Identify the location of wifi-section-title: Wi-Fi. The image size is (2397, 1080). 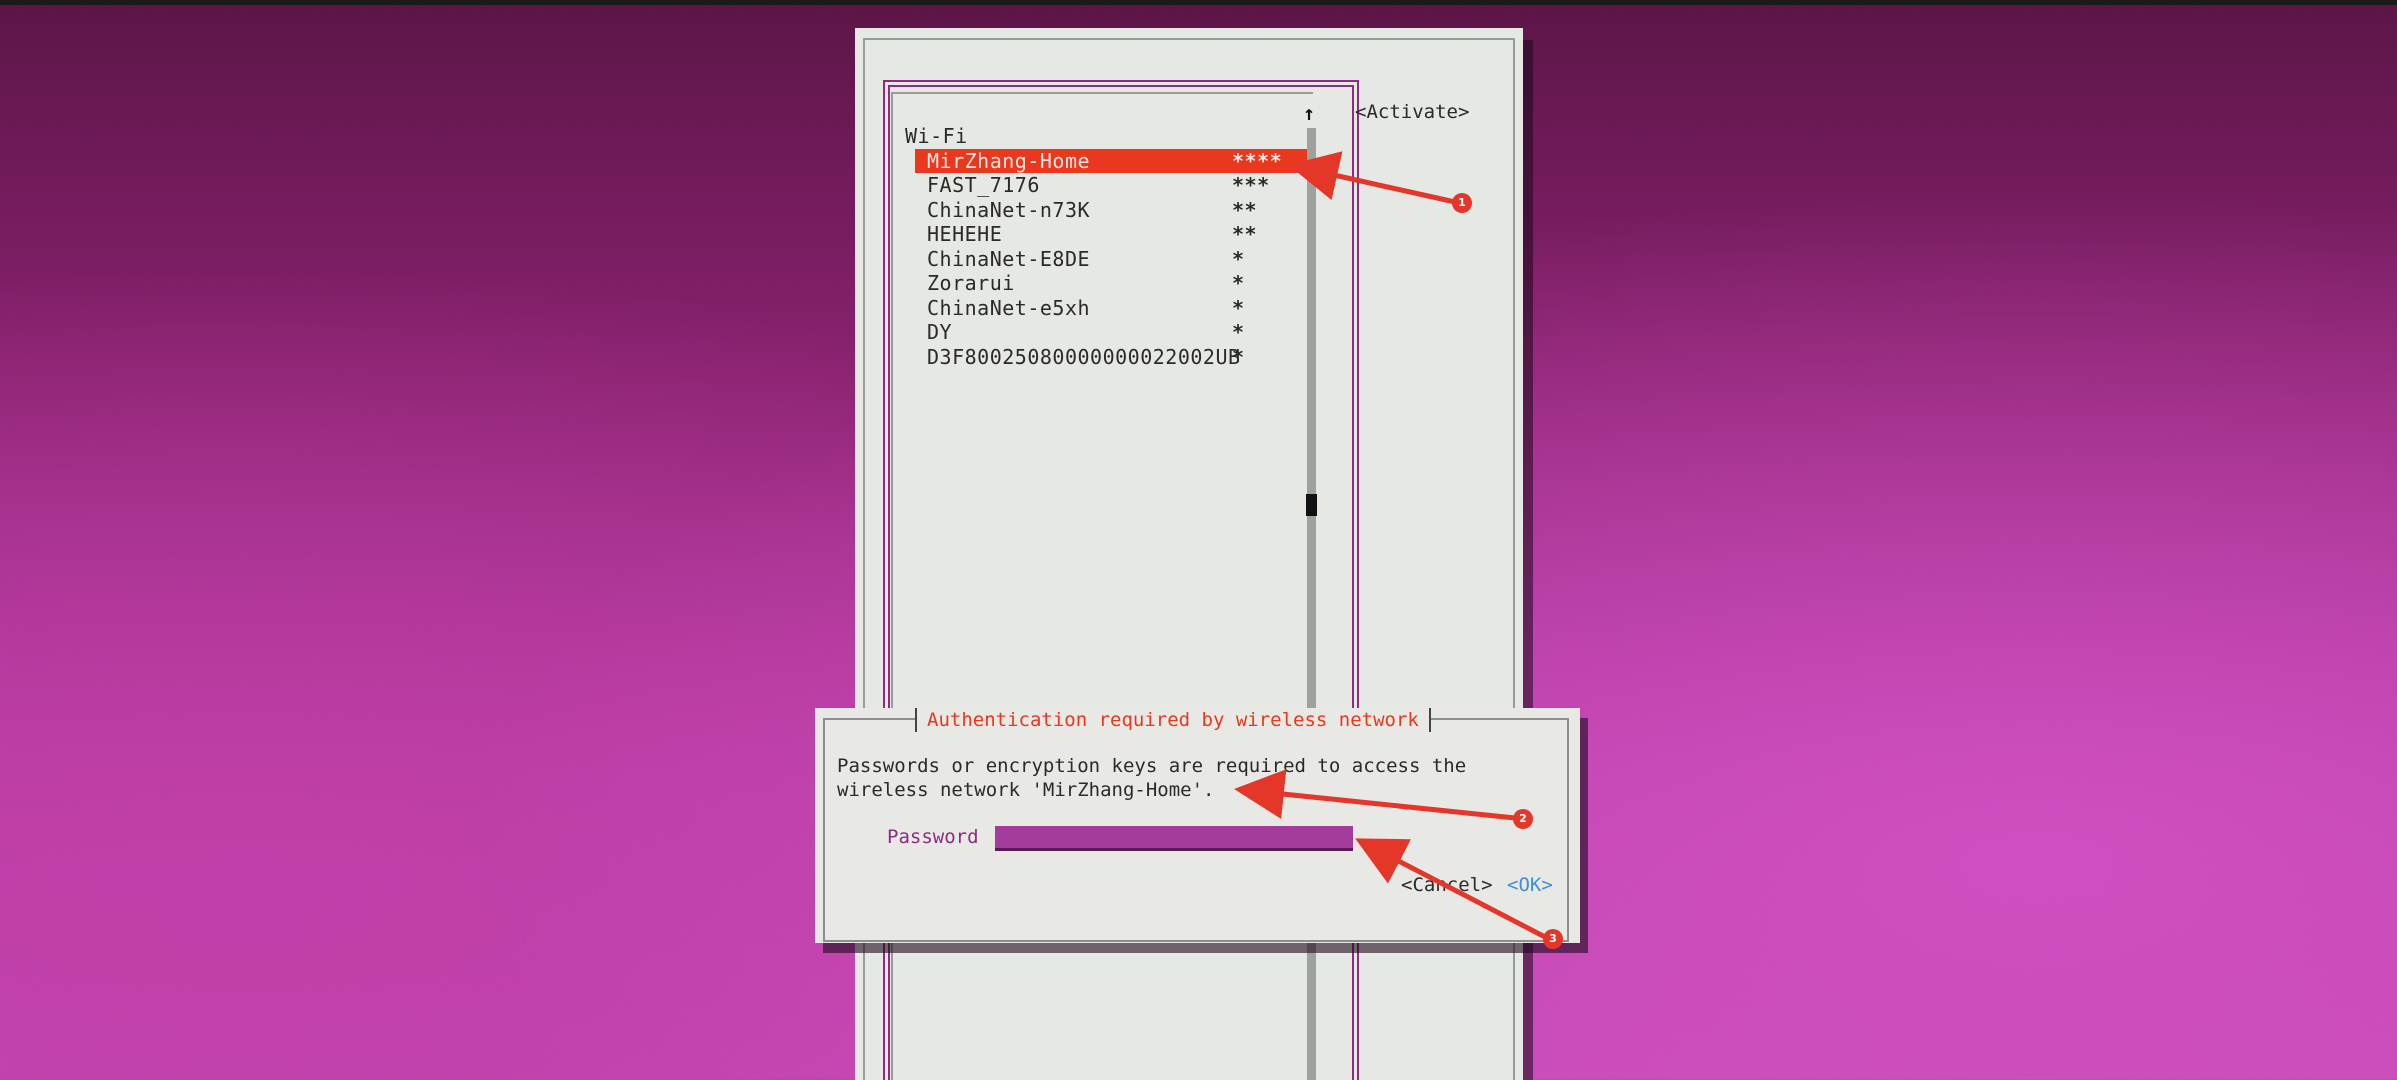
(936, 136).